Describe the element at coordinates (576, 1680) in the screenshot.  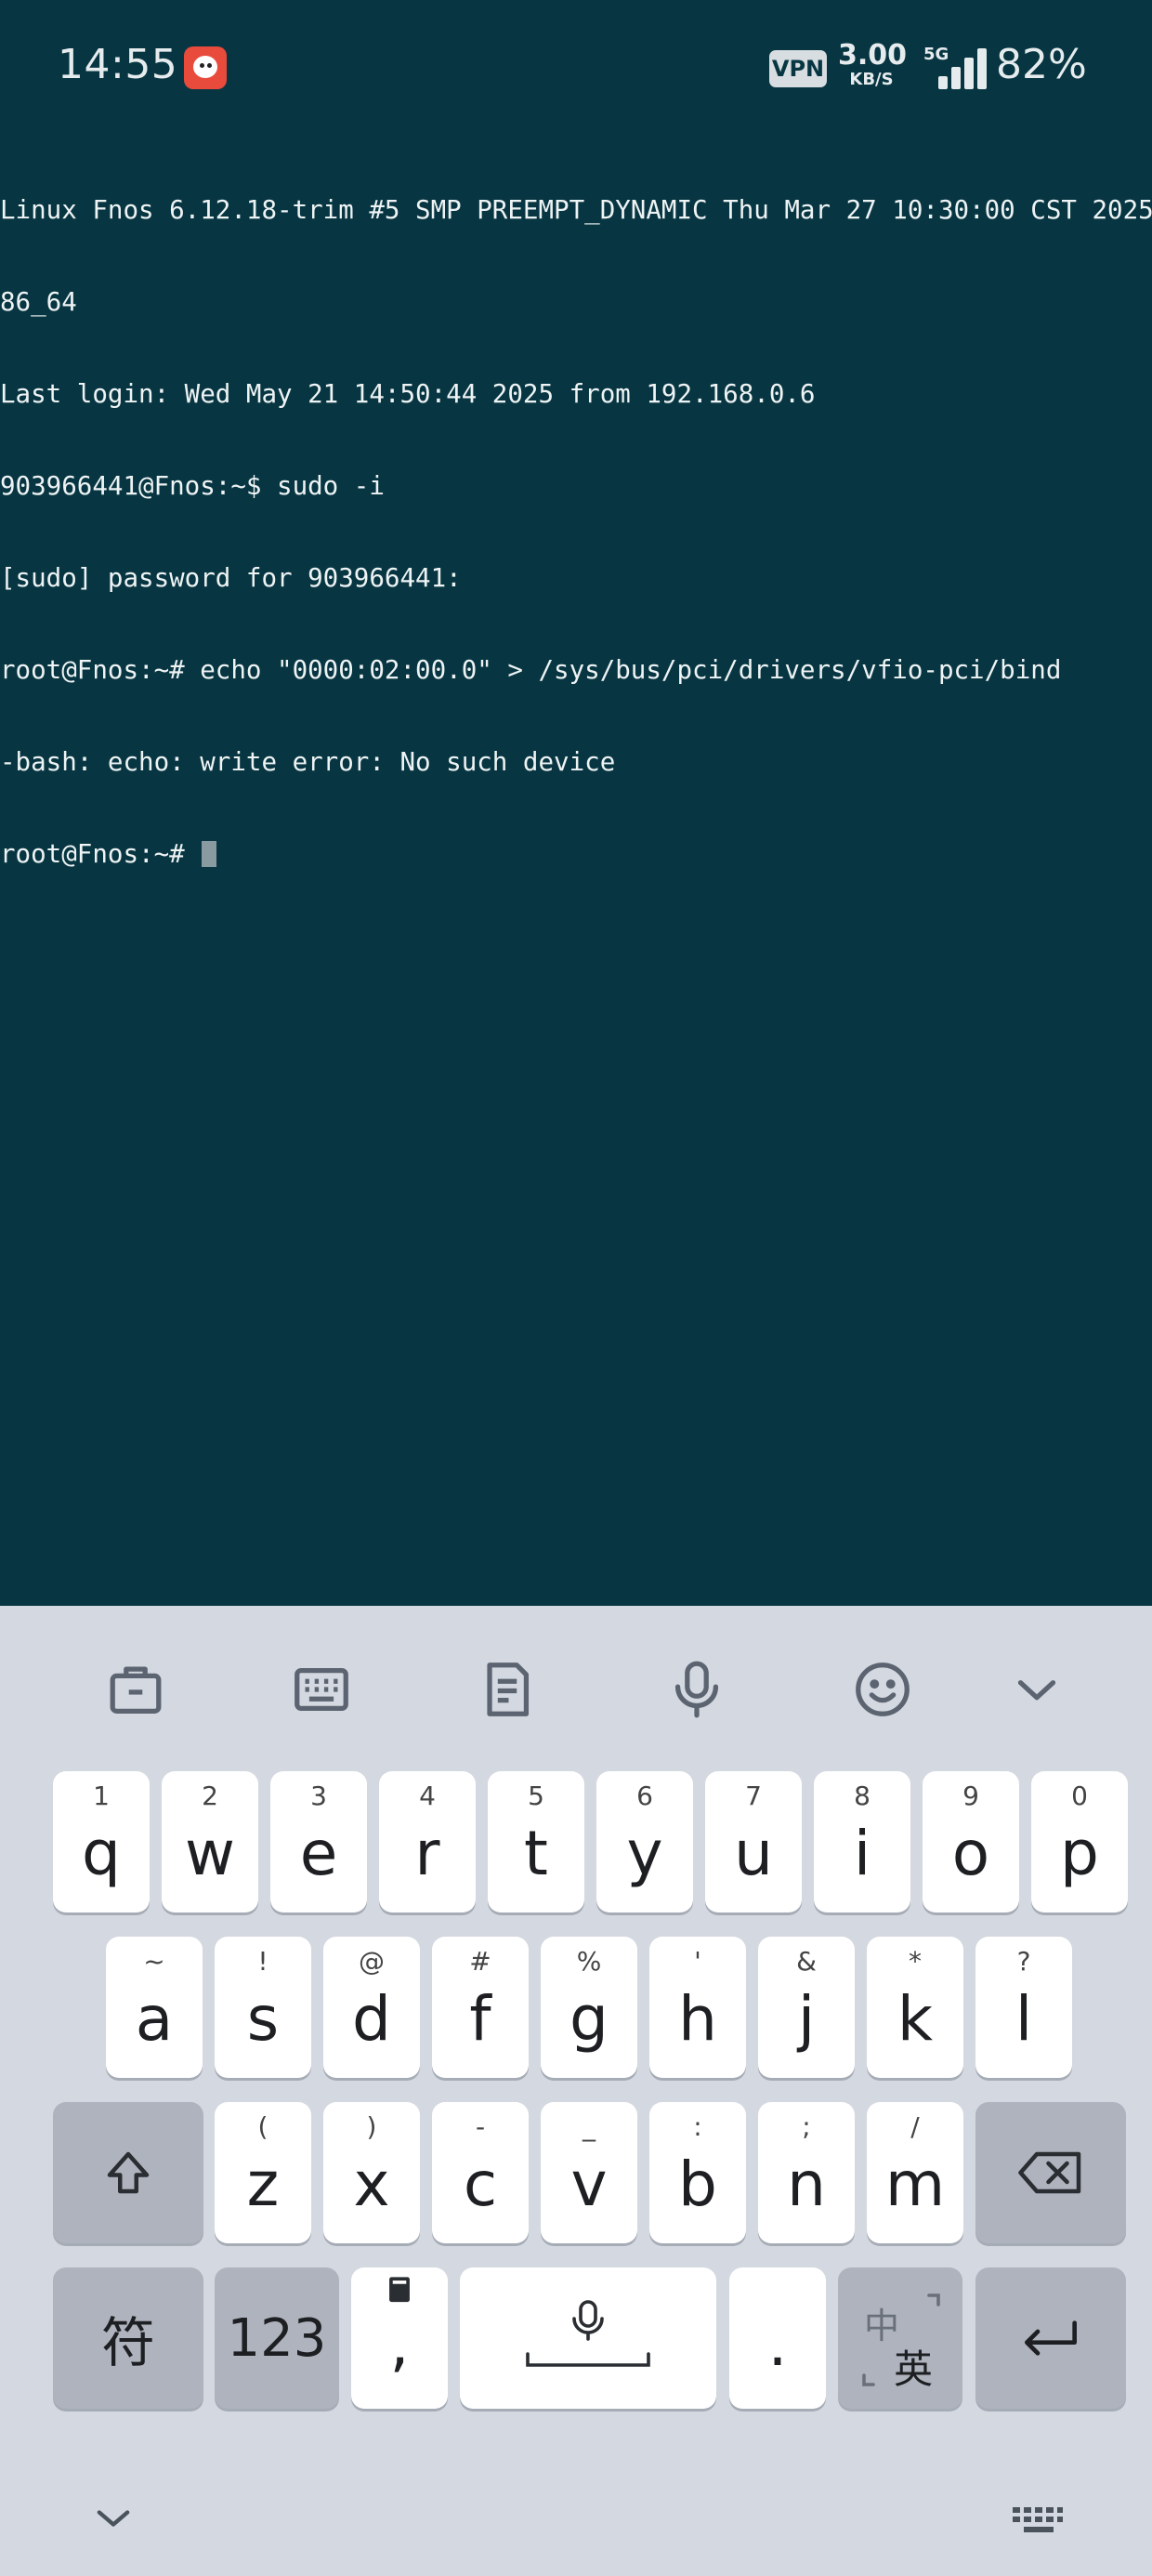
I see `keyboard-toolbar` at that location.